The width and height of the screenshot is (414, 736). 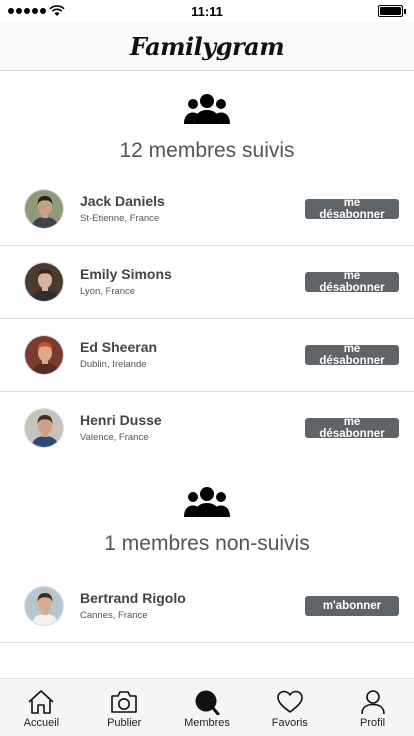 What do you see at coordinates (352, 606) in the screenshot?
I see `follow-button: m'abonner` at bounding box center [352, 606].